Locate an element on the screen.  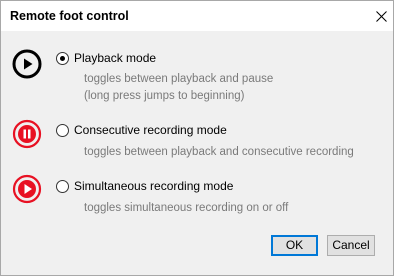
play-icon is located at coordinates (27, 64).